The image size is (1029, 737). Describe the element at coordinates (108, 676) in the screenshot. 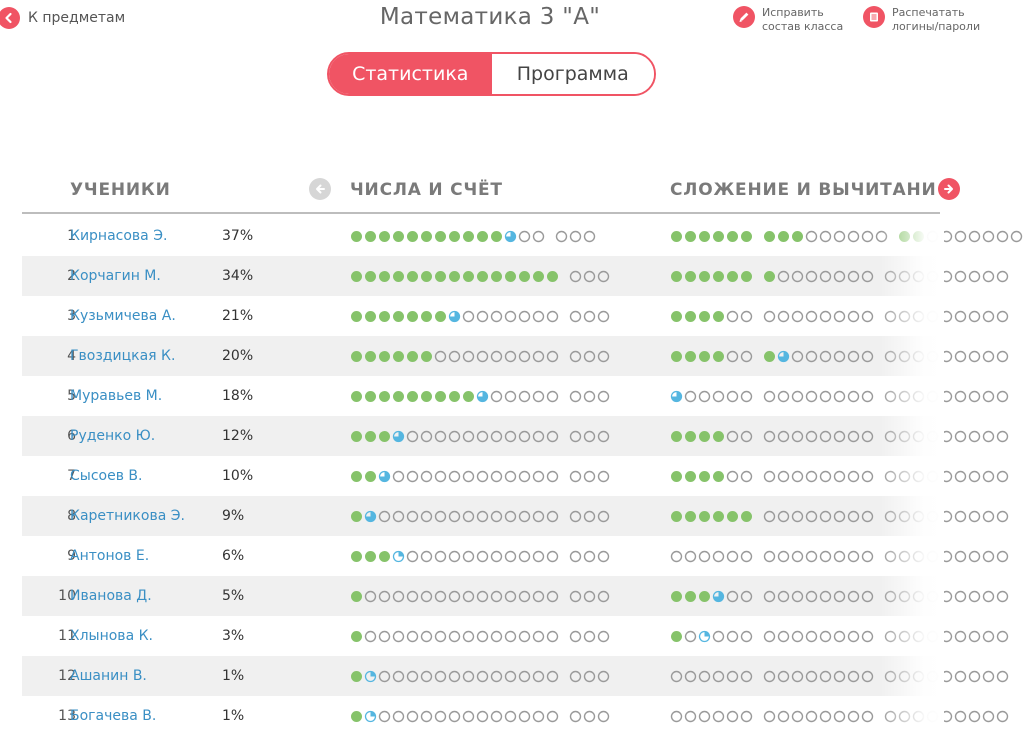

I see `student-name-link: Ашанин В.` at that location.